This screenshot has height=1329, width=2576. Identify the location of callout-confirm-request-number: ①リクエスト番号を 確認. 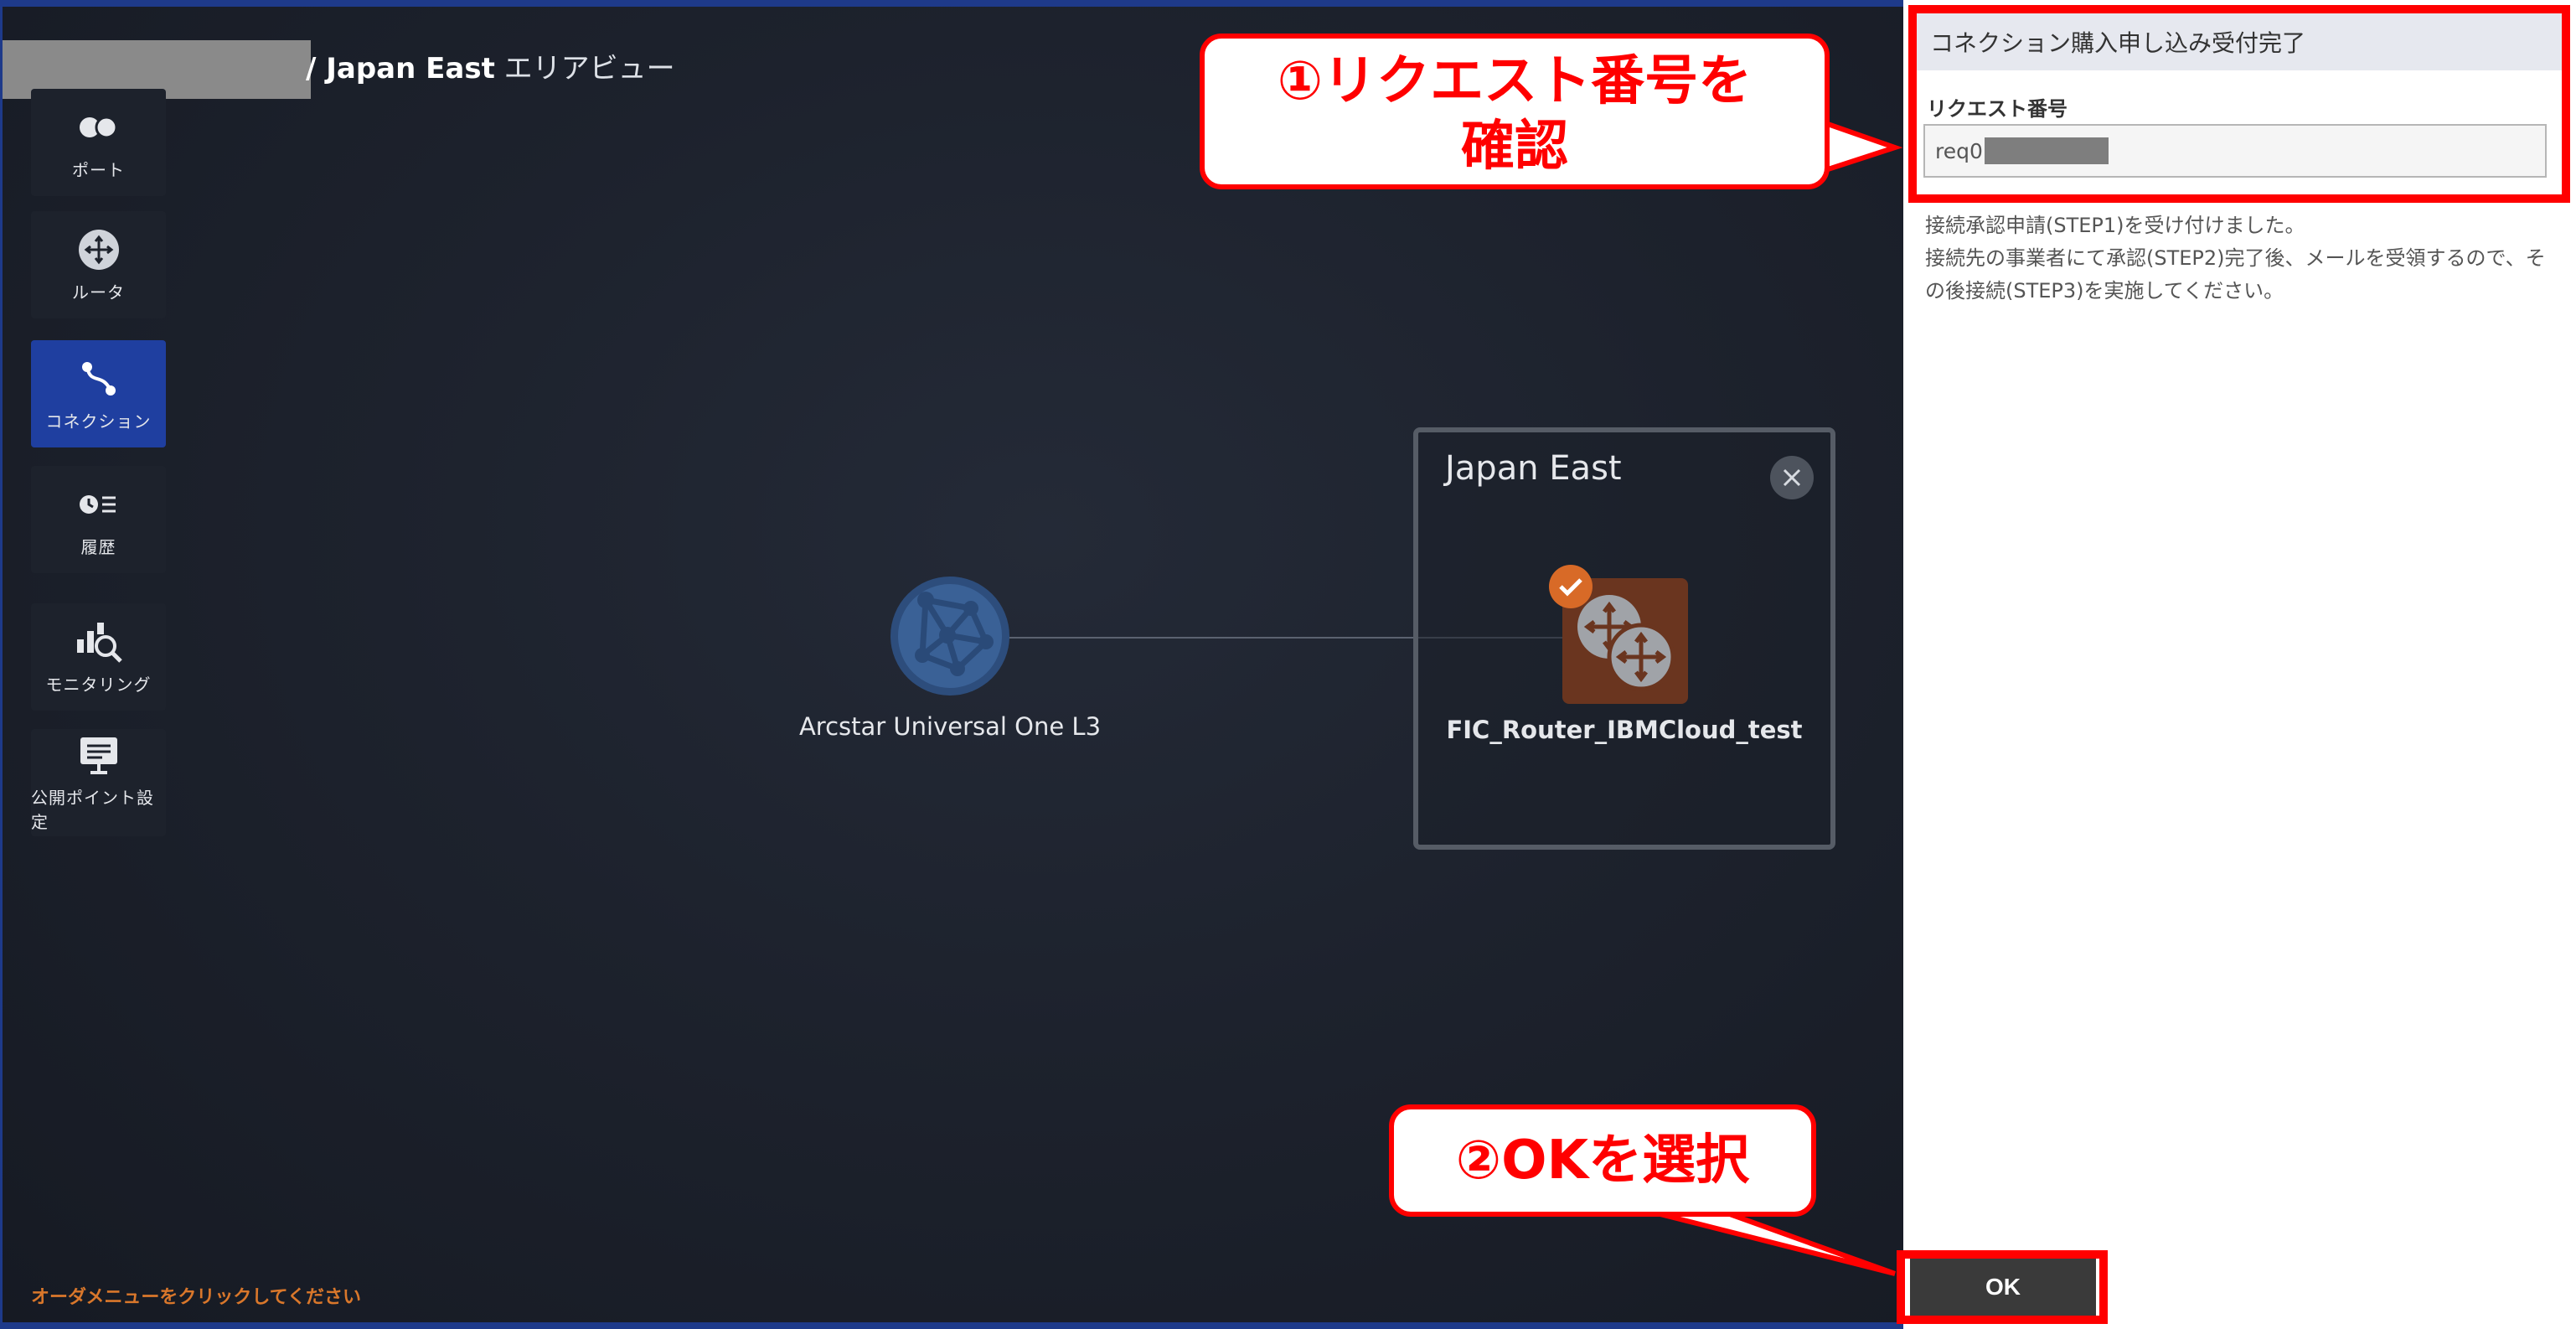
(1515, 111).